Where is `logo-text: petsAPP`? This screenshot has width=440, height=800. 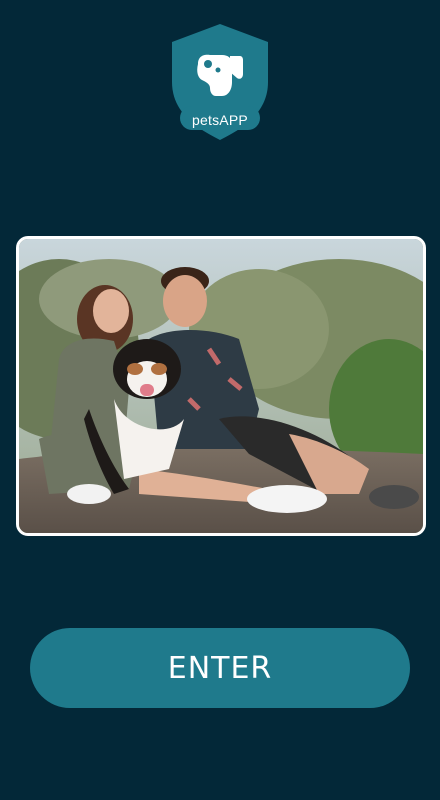
logo-text: petsAPP is located at coordinates (220, 120).